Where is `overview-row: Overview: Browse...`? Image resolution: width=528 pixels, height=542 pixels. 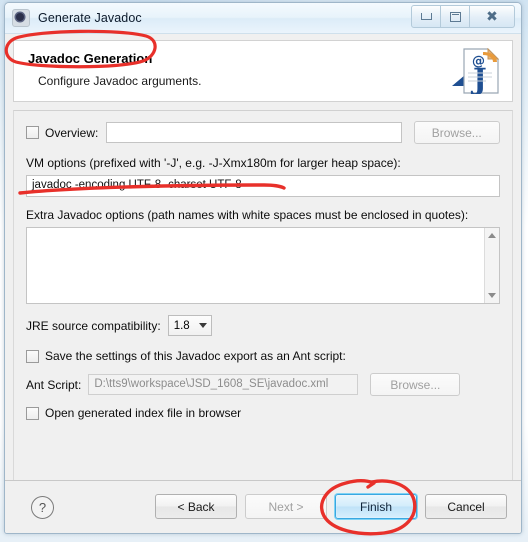
overview-row: Overview: Browse... is located at coordinates (263, 132).